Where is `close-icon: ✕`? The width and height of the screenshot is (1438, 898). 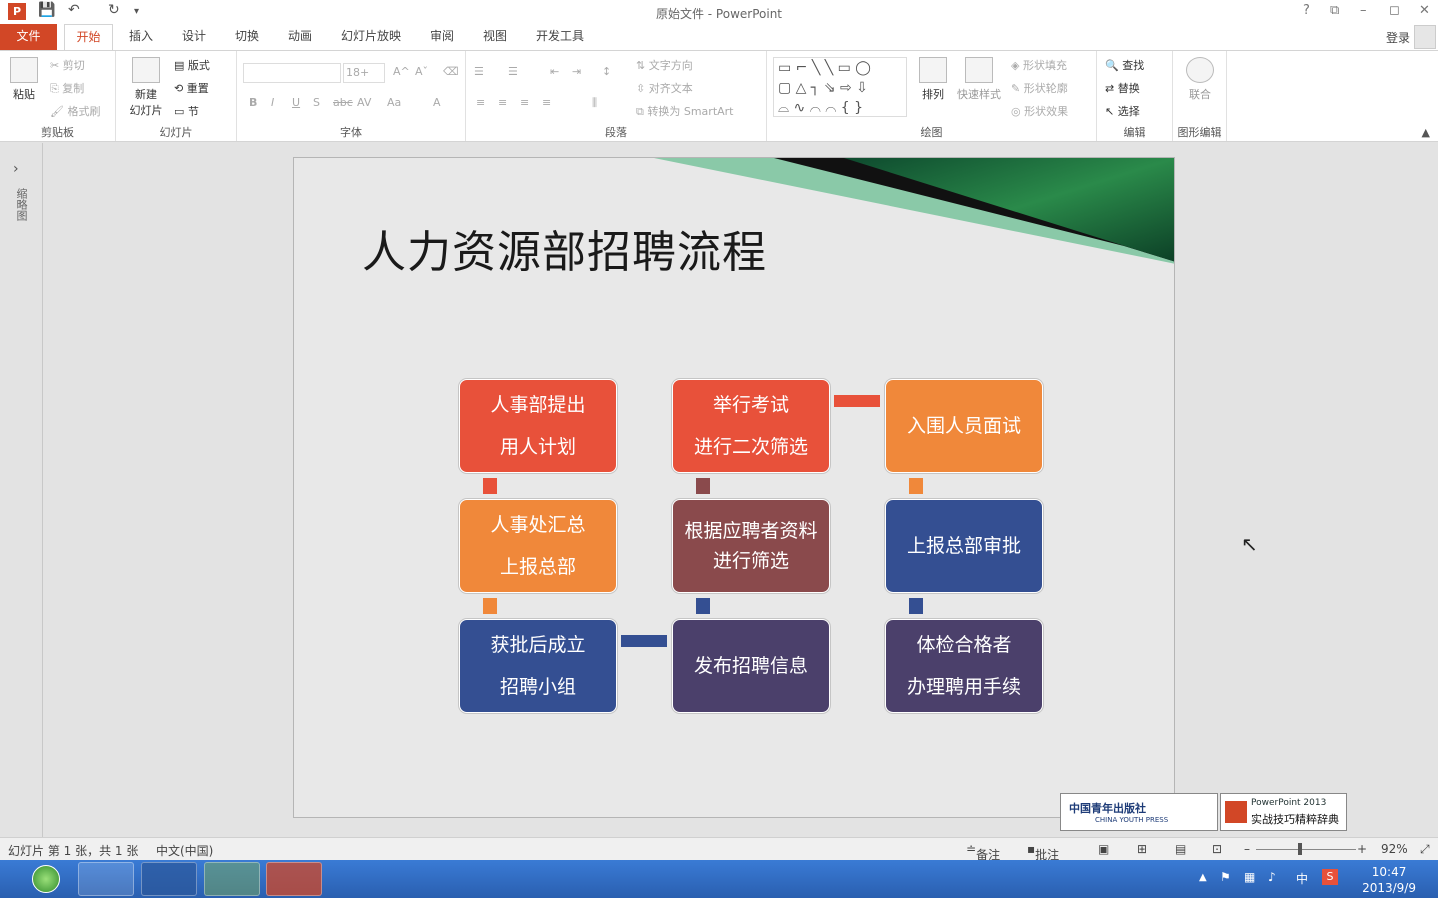
close-icon: ✕ is located at coordinates (1424, 10).